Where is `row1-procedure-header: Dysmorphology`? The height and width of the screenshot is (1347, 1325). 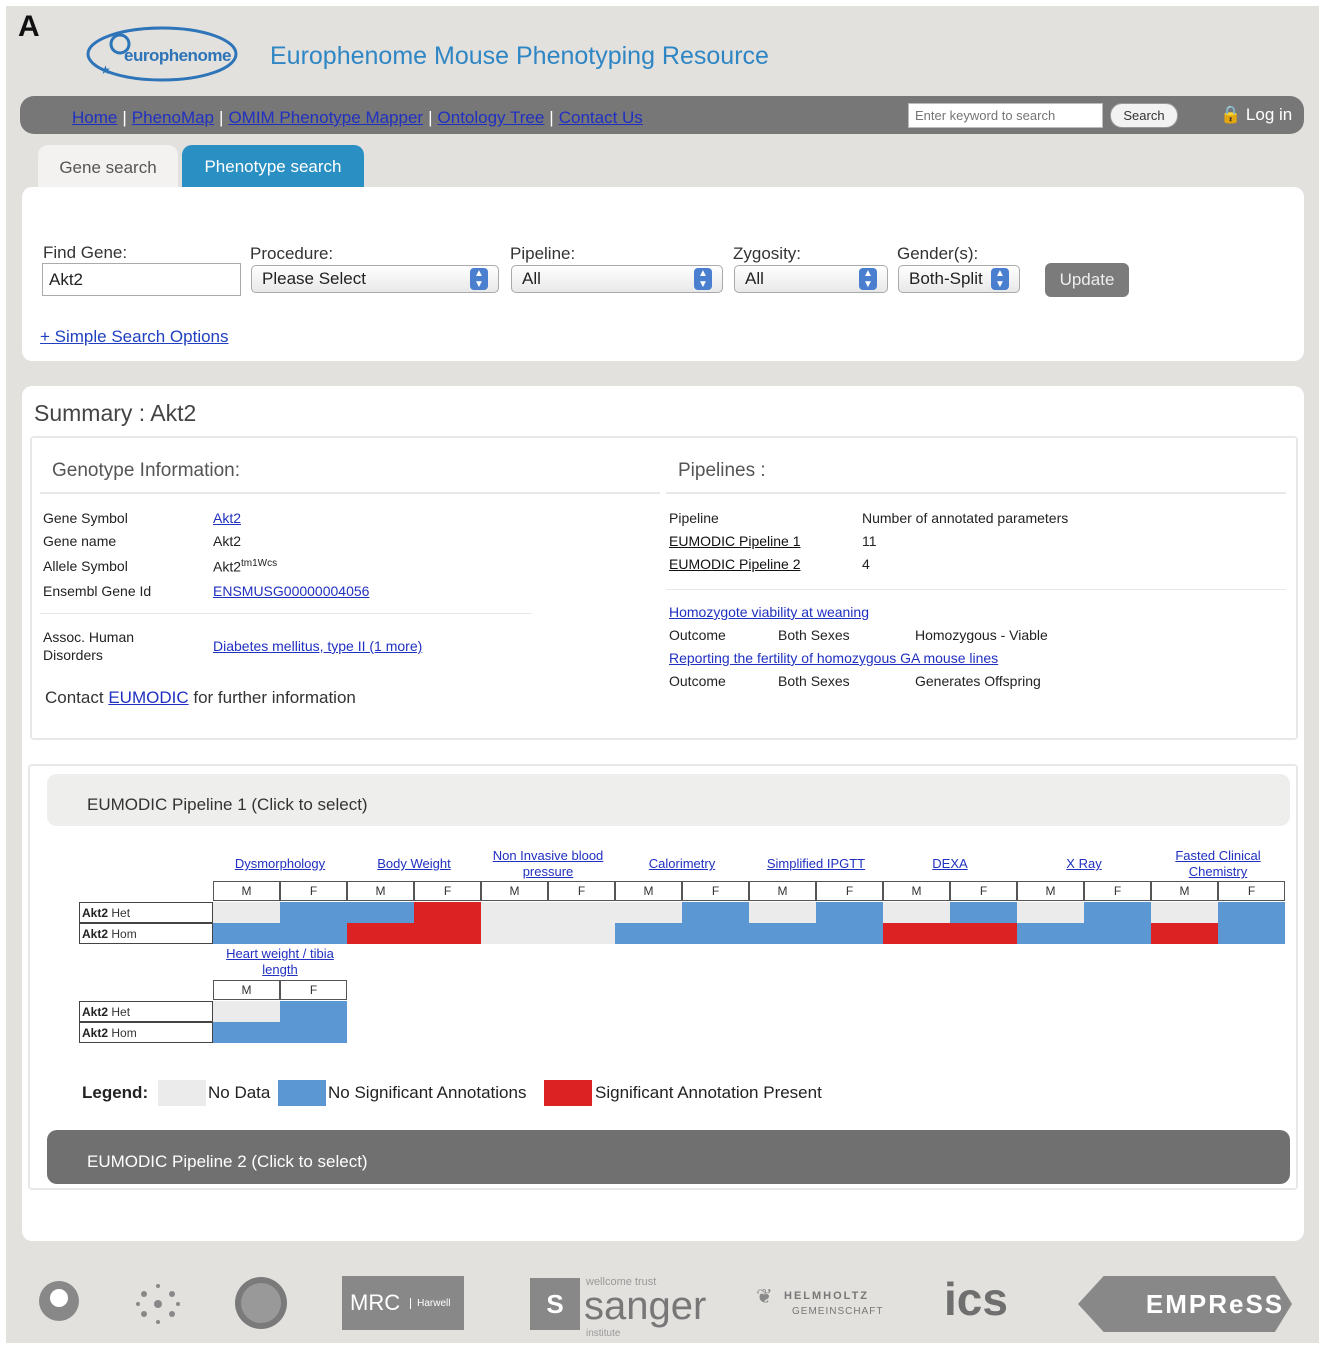 row1-procedure-header: Dysmorphology is located at coordinates (280, 864).